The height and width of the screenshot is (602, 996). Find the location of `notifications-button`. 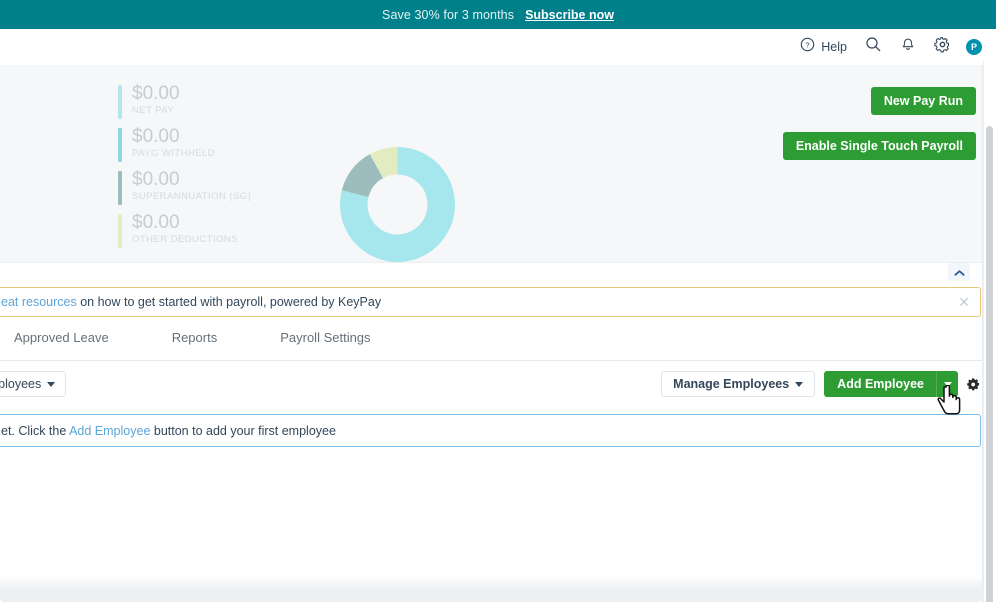

notifications-button is located at coordinates (908, 47).